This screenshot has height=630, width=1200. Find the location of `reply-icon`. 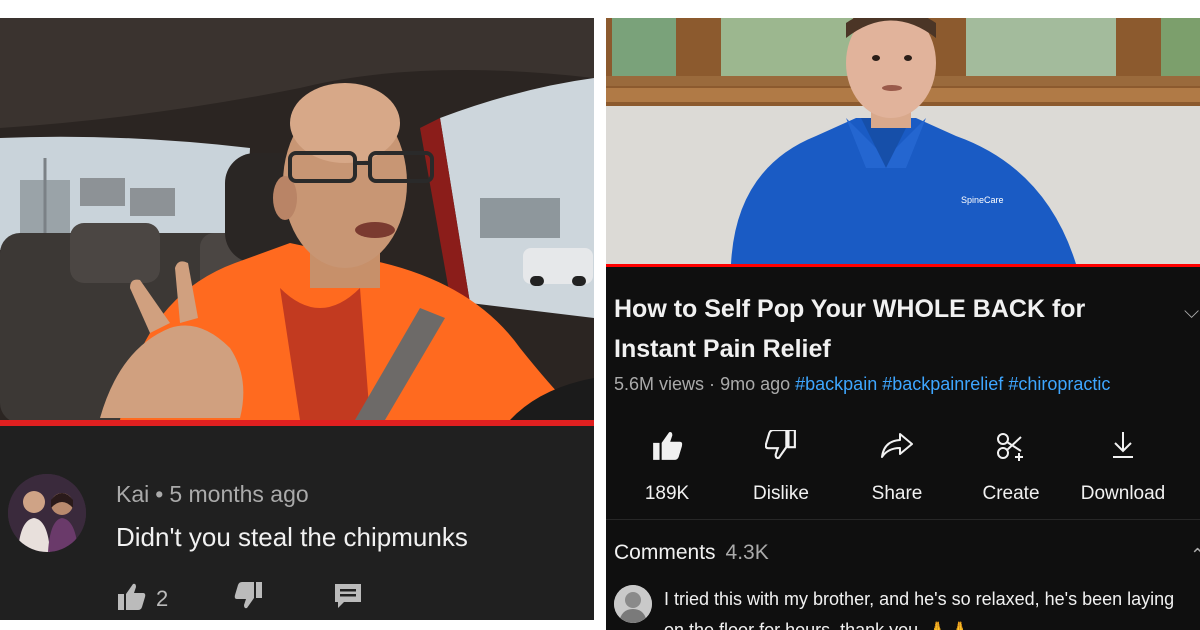

reply-icon is located at coordinates (348, 599).